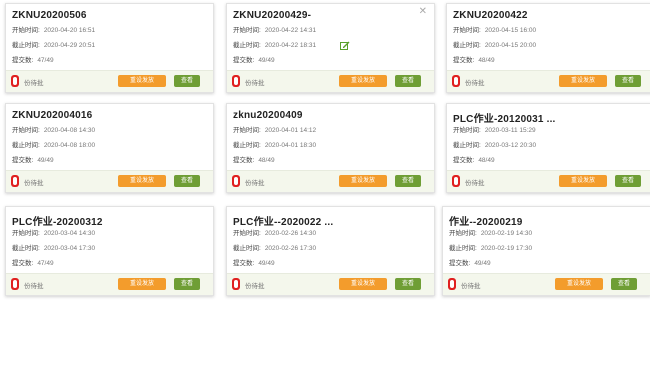 Image resolution: width=650 pixels, height=365 pixels. What do you see at coordinates (506, 233) in the screenshot?
I see `start-time-value: 2020-02-19 14:30` at bounding box center [506, 233].